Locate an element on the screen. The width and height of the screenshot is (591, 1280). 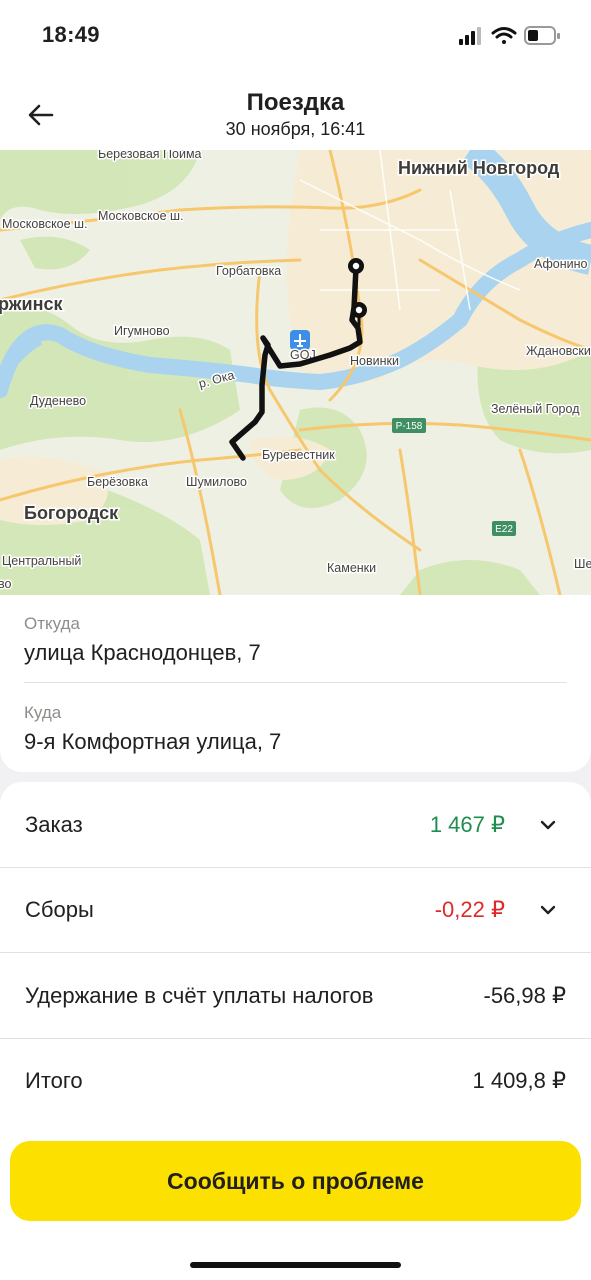
status-icons is located at coordinates (509, 35).